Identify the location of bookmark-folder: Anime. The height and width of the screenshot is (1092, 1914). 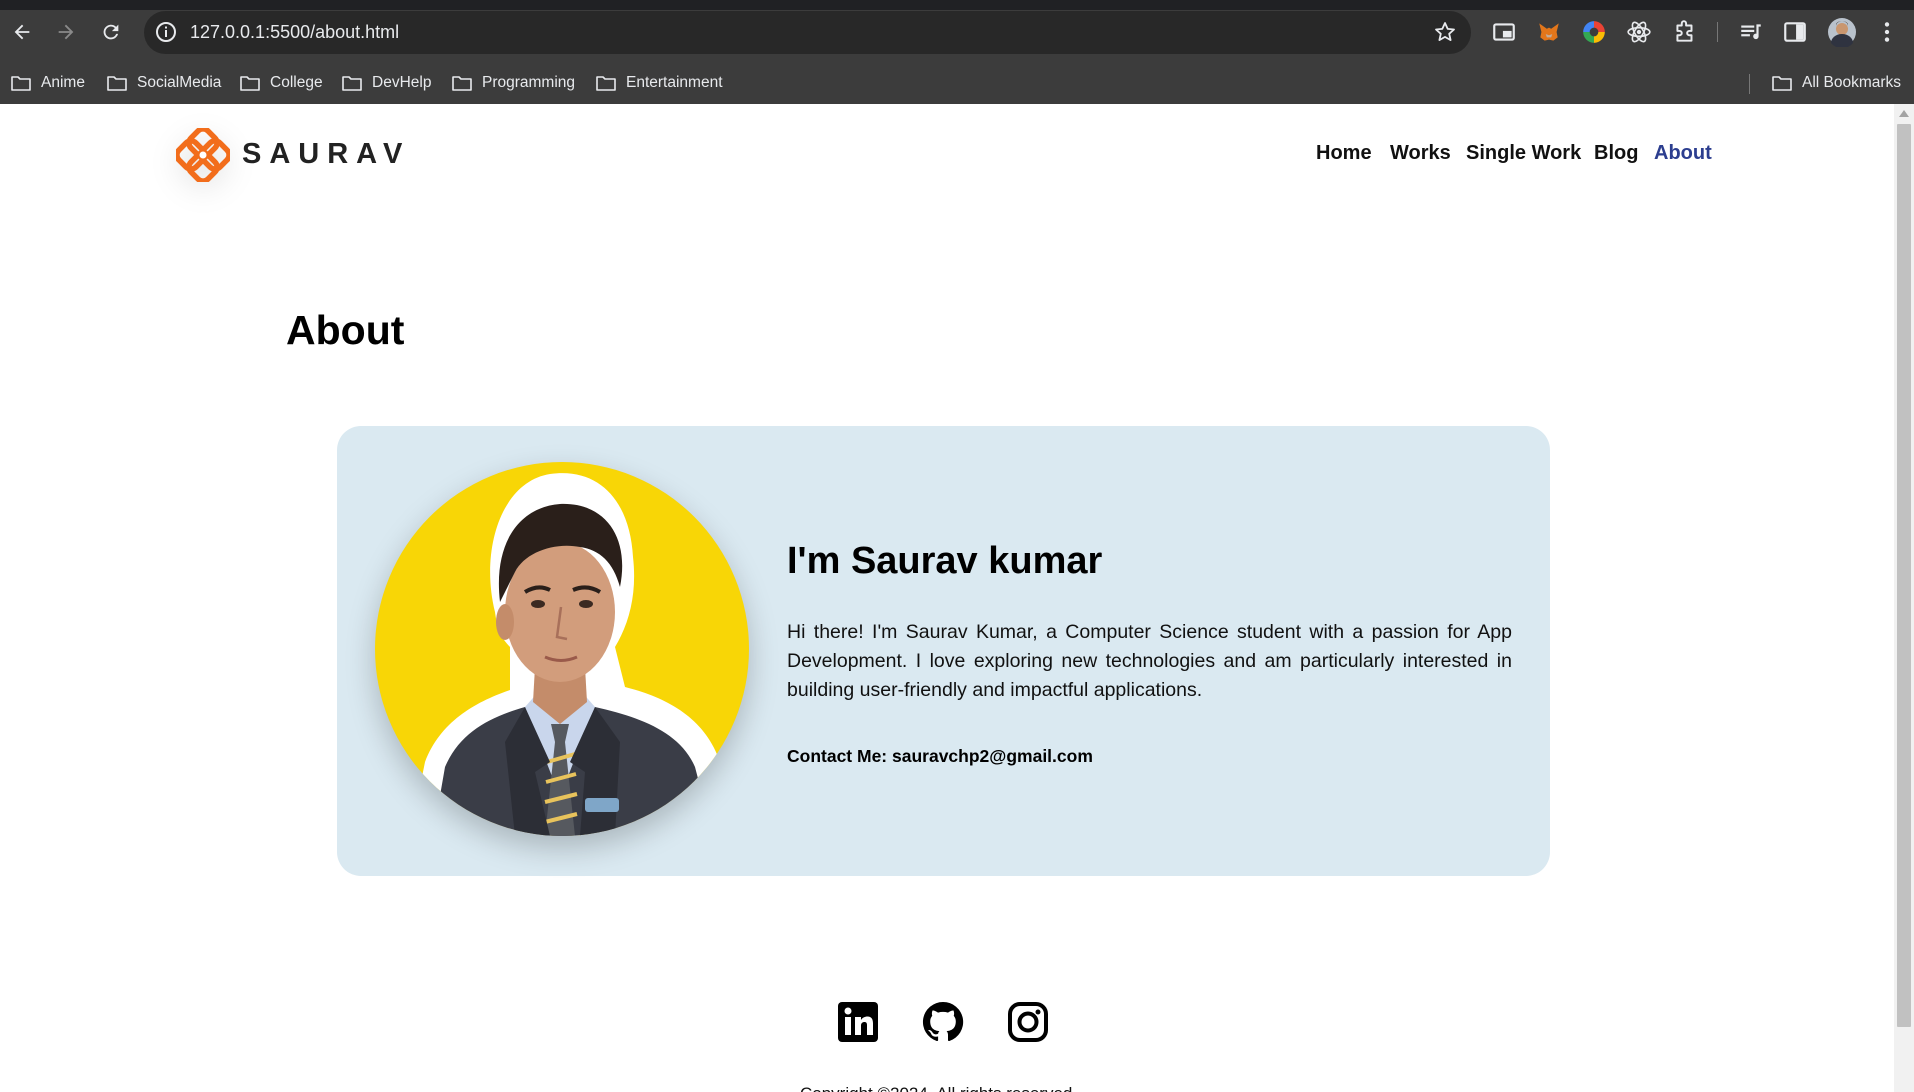
(48, 83).